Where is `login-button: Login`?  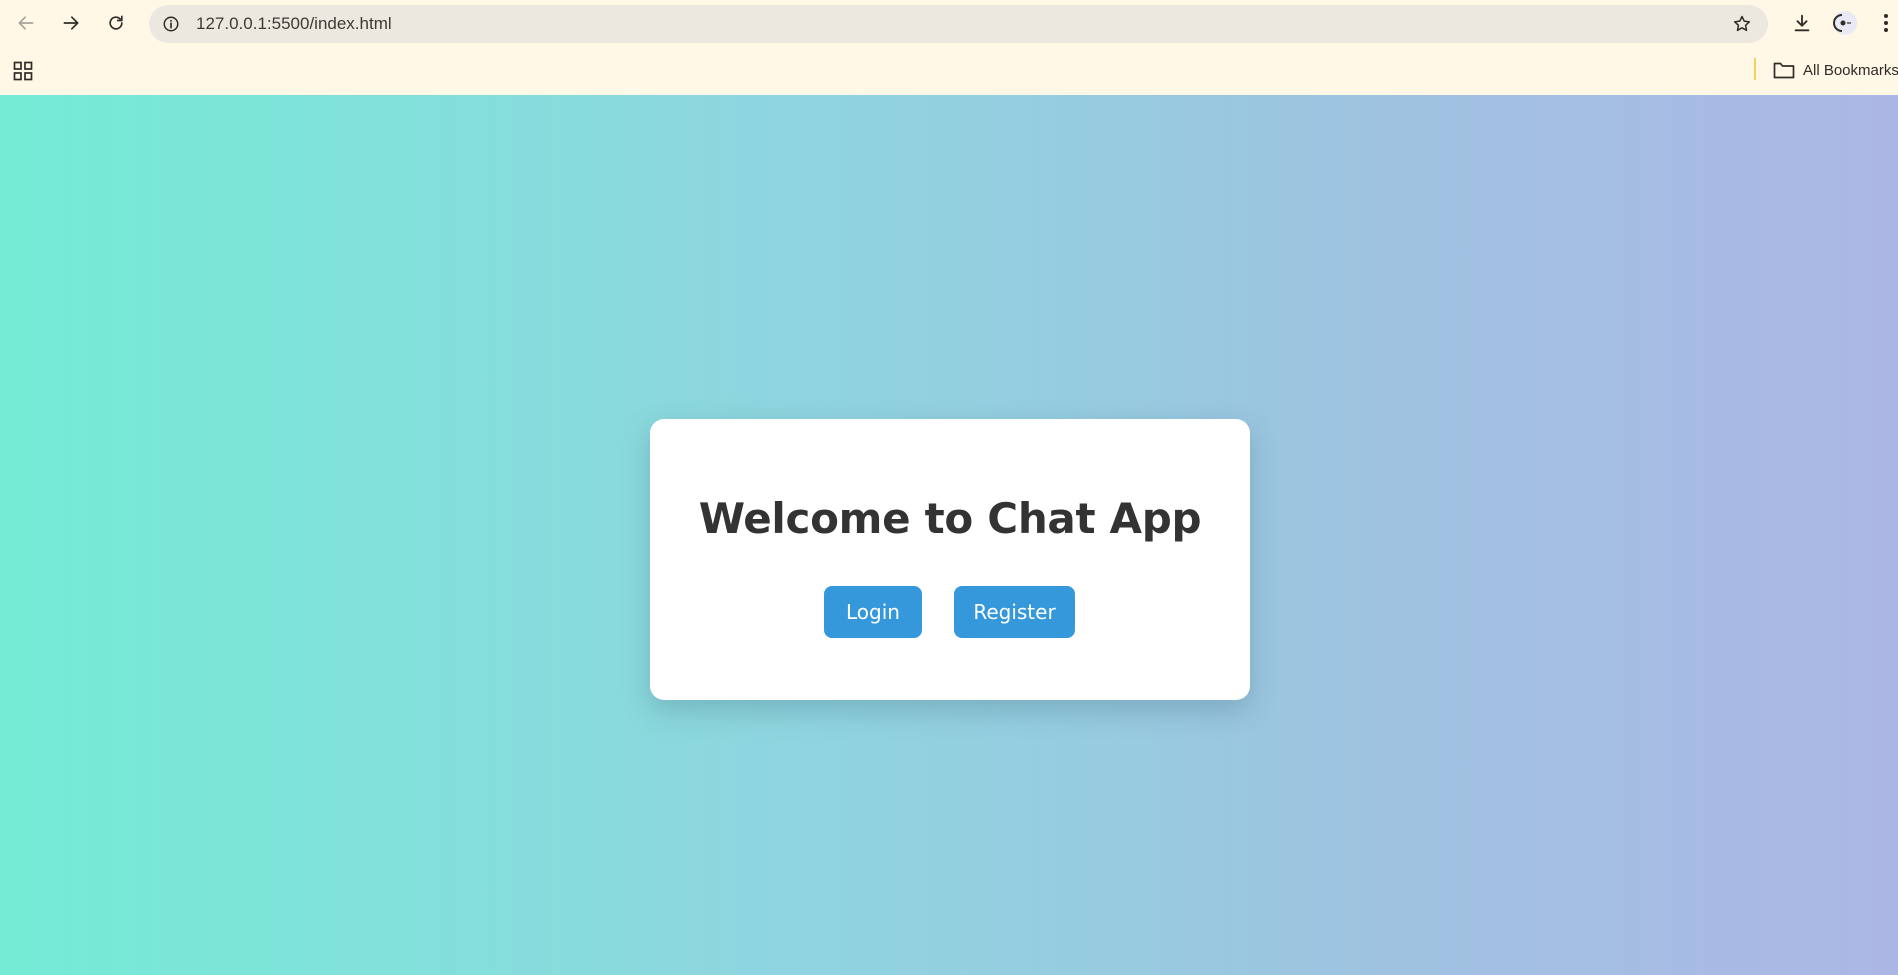 login-button: Login is located at coordinates (873, 612).